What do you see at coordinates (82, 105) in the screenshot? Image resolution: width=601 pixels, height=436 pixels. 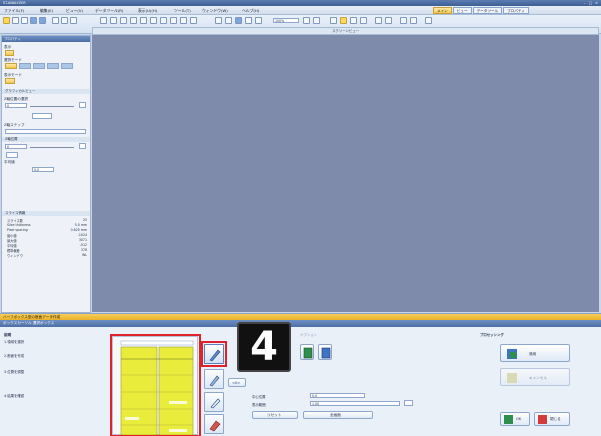 I see `position-spin` at bounding box center [82, 105].